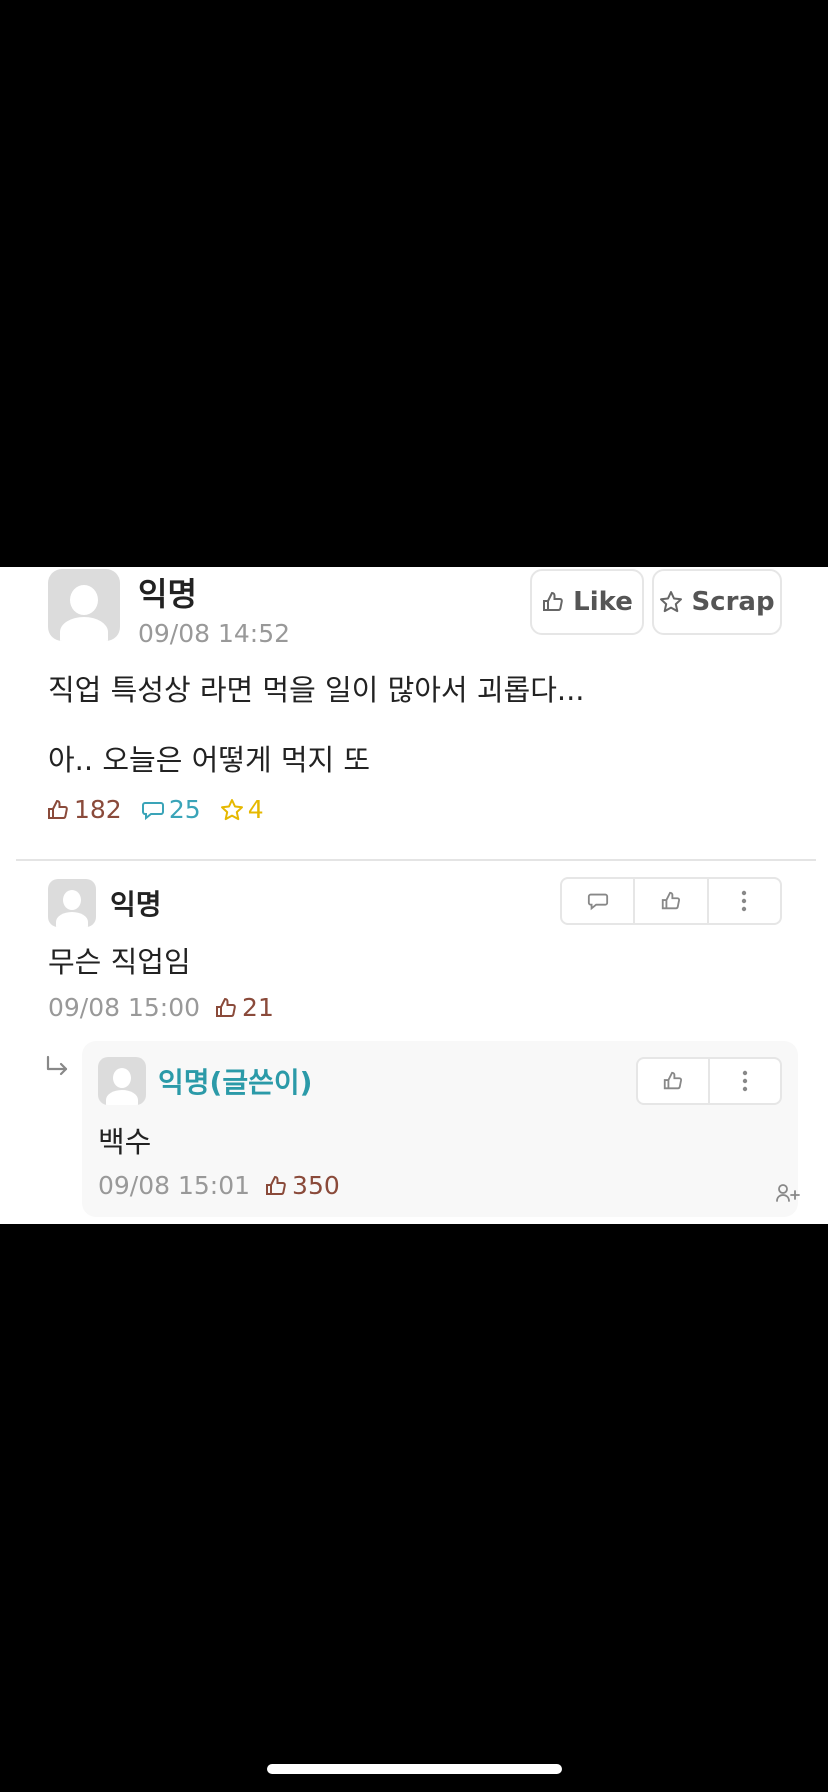 The image size is (828, 1792). What do you see at coordinates (414, 1769) in the screenshot?
I see `home-indicator` at bounding box center [414, 1769].